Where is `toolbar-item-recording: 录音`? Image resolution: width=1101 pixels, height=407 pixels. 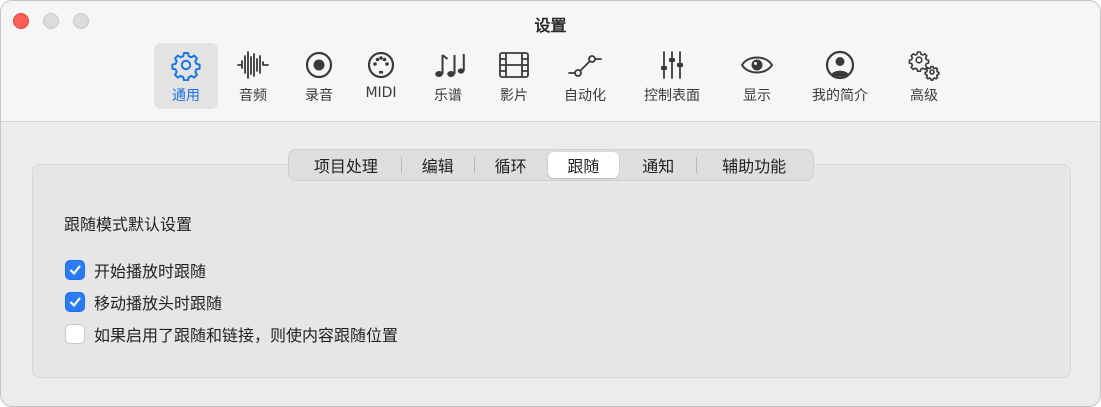 toolbar-item-recording: 录音 is located at coordinates (319, 76).